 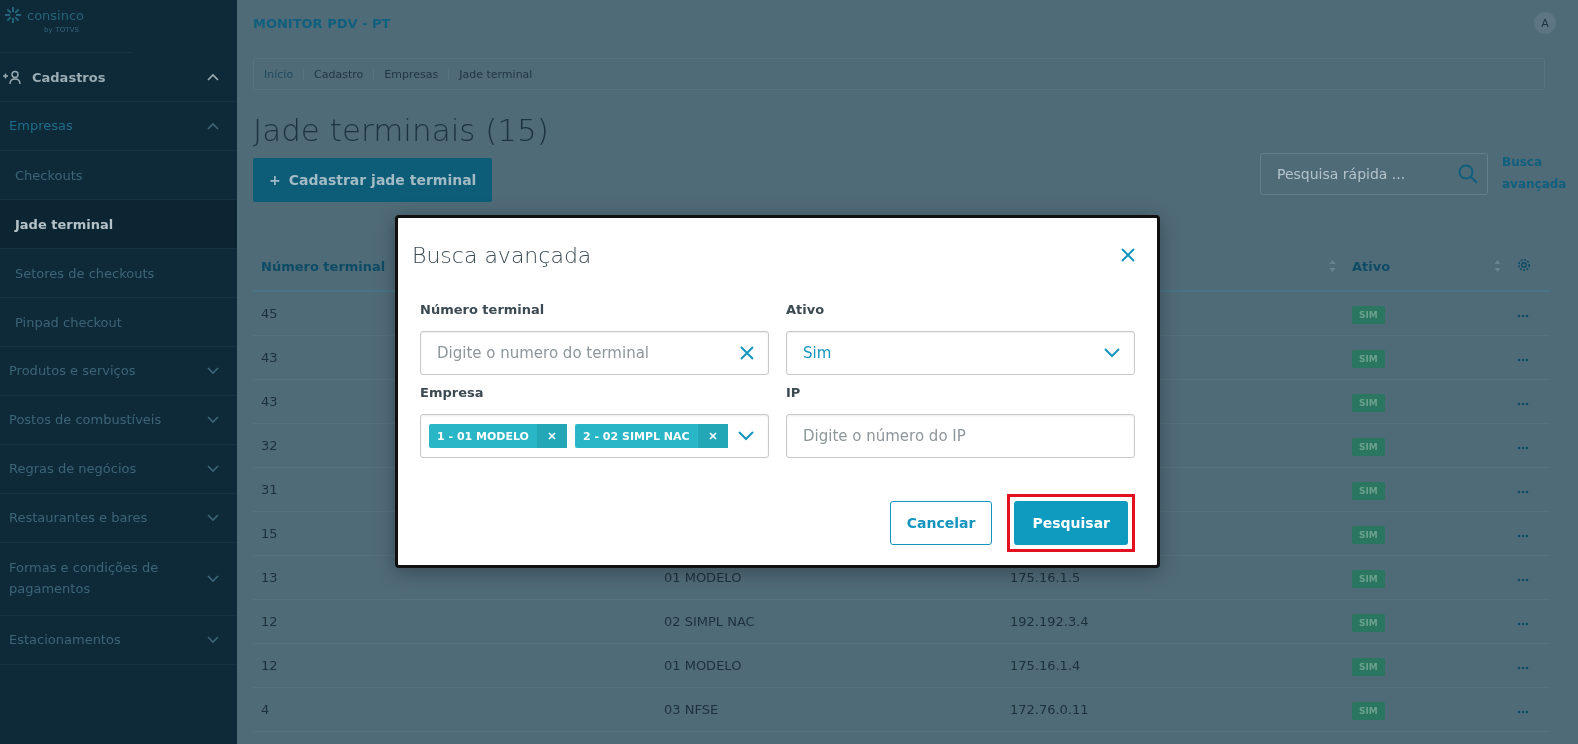 I want to click on tag-chip: 2 - 02 SIMPL NAC, so click(x=651, y=436).